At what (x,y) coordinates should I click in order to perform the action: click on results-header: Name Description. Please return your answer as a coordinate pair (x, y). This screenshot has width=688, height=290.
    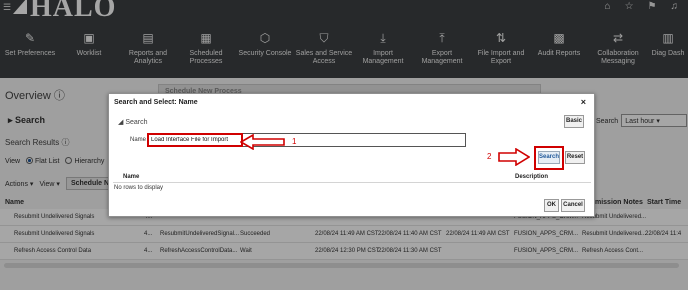
    Looking at the image, I should click on (352, 177).